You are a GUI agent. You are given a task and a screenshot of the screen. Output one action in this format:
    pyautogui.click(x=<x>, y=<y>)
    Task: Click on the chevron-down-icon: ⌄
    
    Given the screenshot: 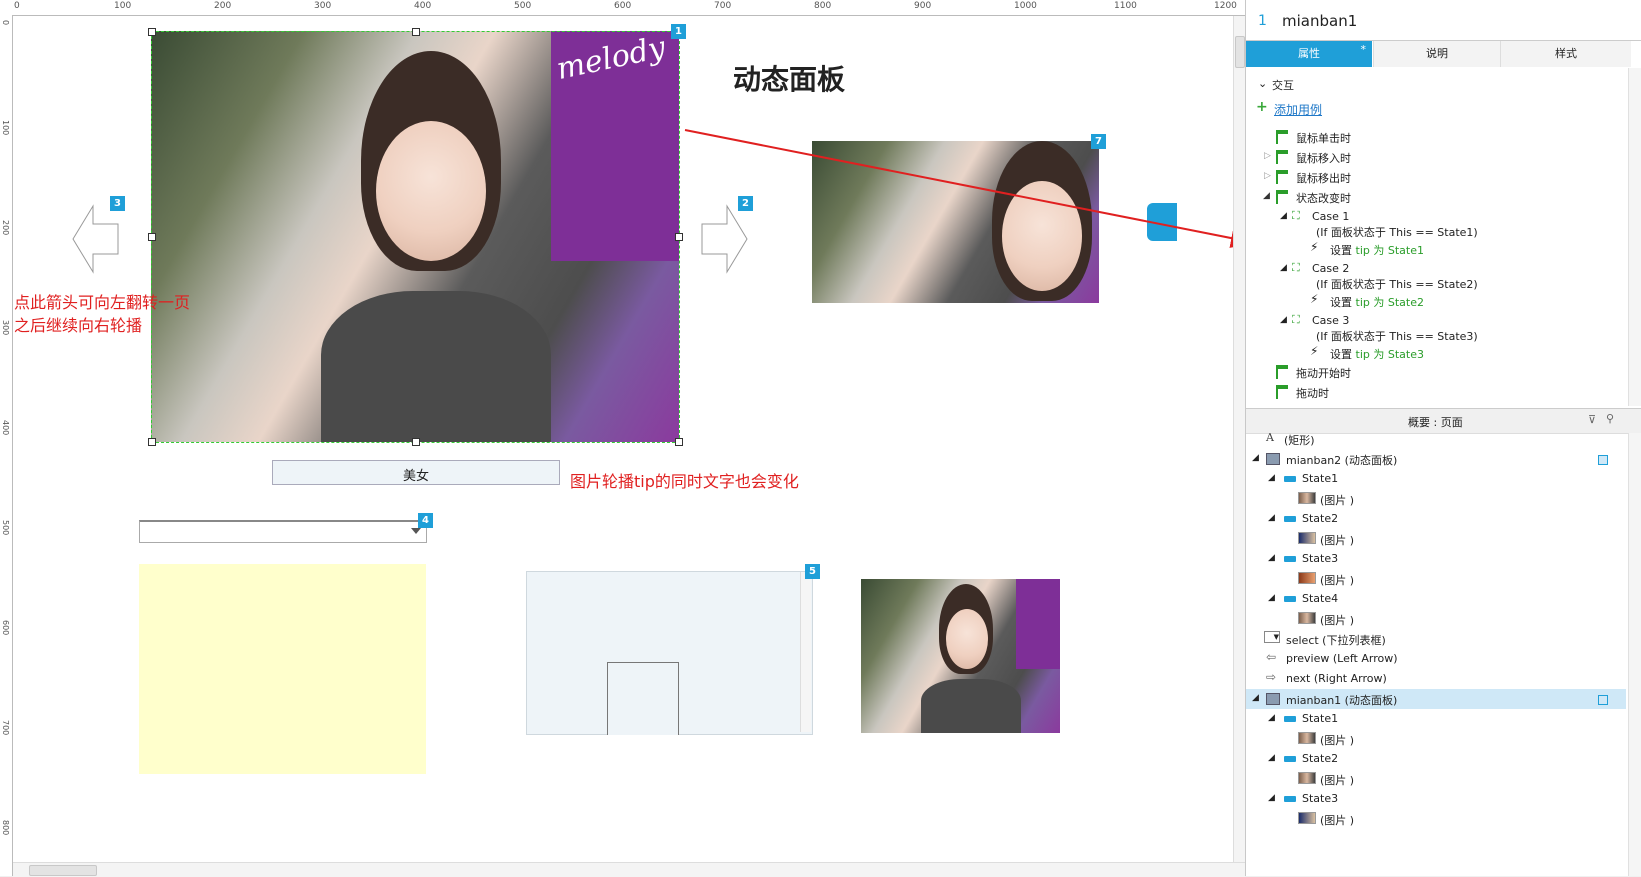 What is the action you would take?
    pyautogui.click(x=1262, y=83)
    